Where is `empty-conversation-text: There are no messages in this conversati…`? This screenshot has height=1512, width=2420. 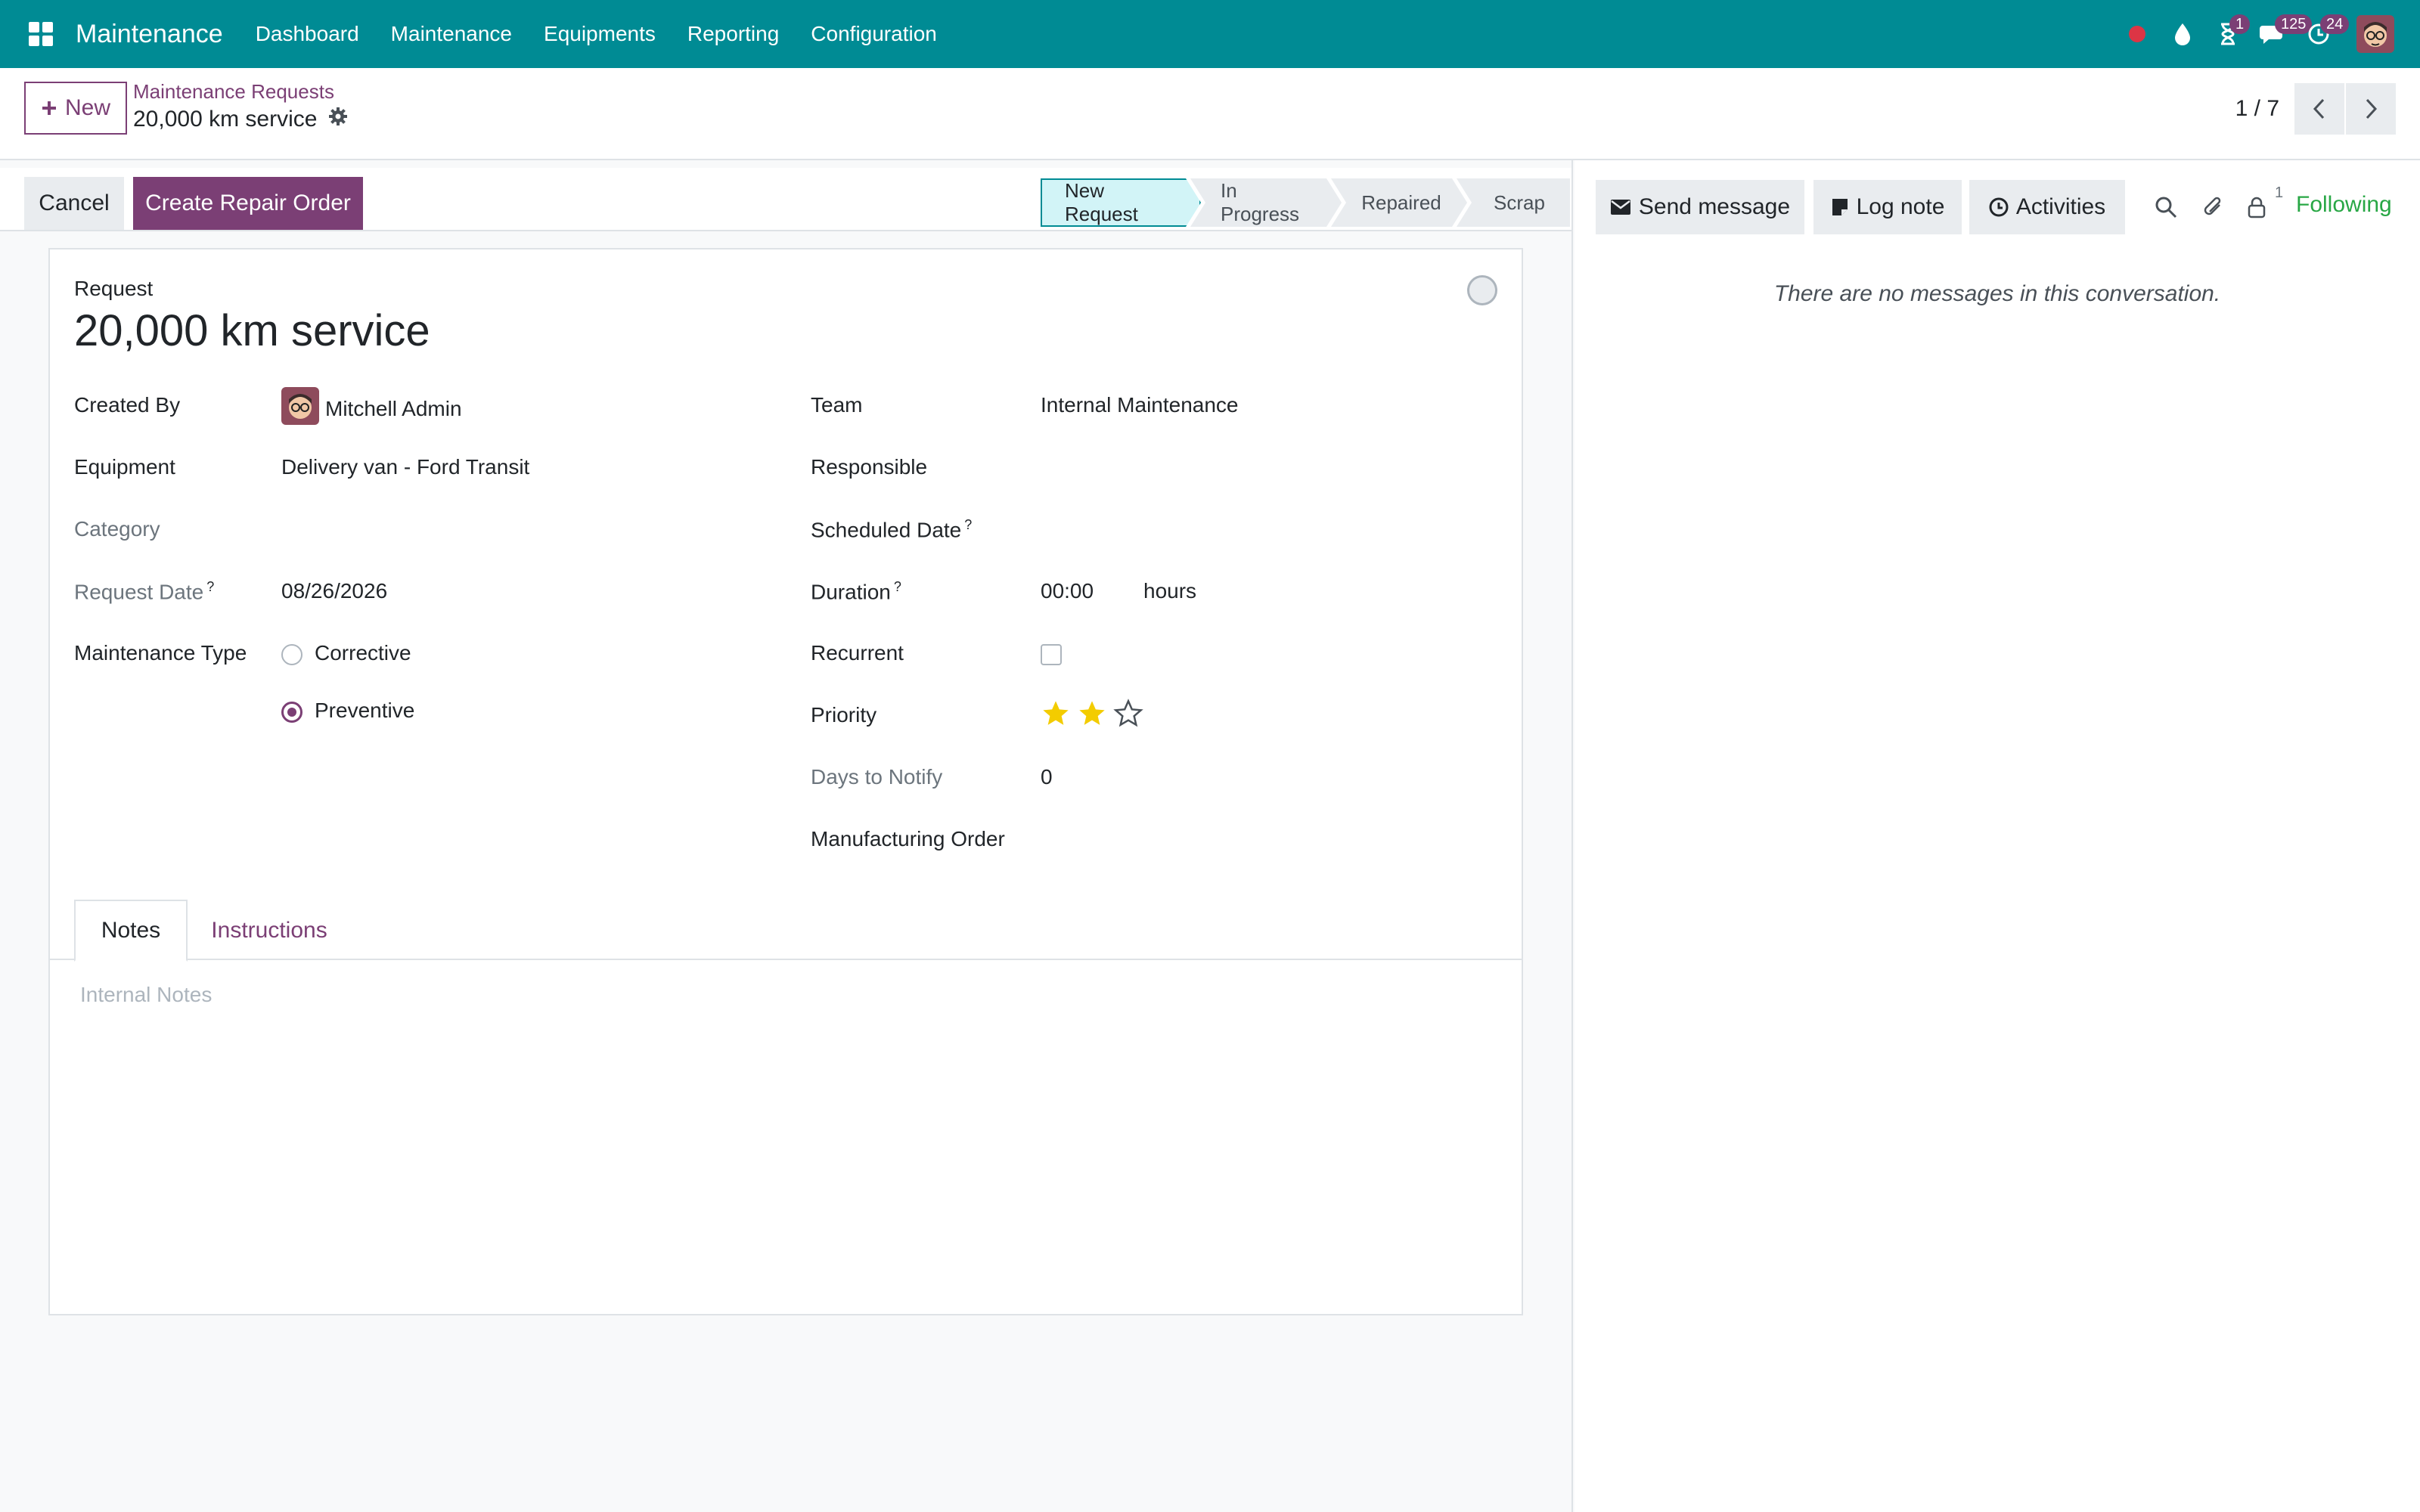 empty-conversation-text: There are no messages in this conversati… is located at coordinates (1997, 293).